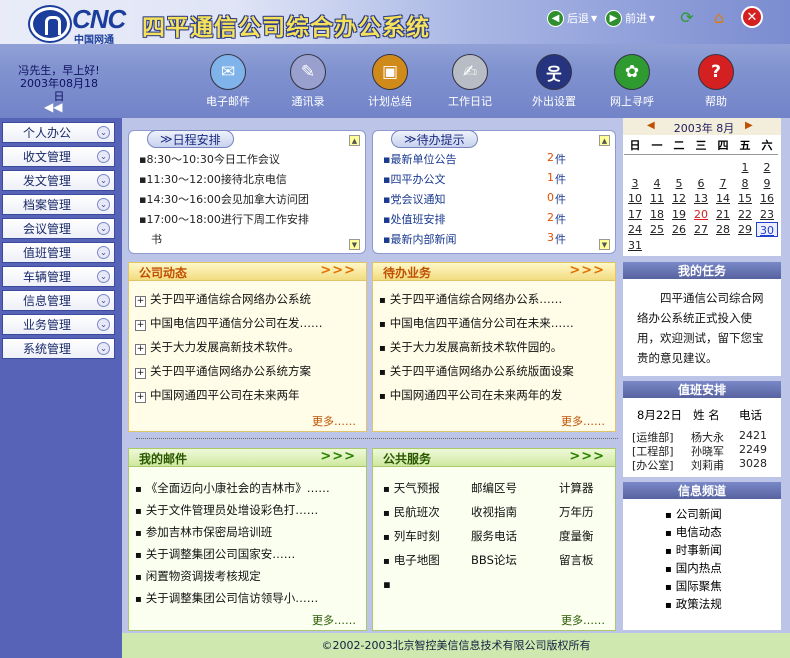 Image resolution: width=790 pixels, height=658 pixels. Describe the element at coordinates (213, 179) in the screenshot. I see `schedule-item: ▪11:30～12:00接待北京电信` at that location.